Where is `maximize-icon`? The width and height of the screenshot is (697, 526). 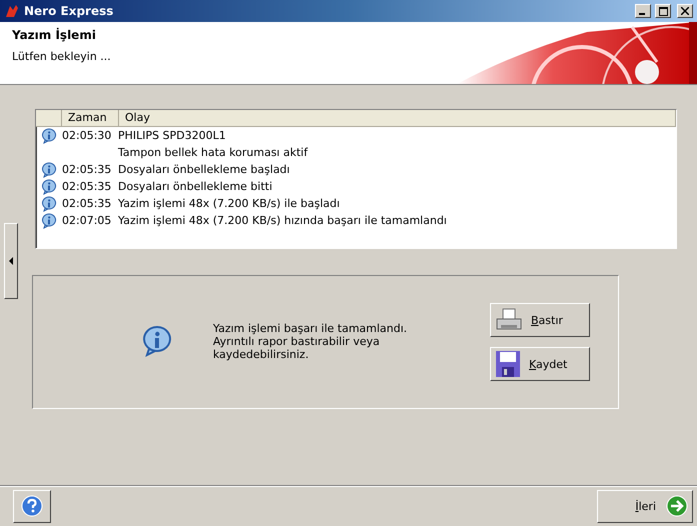
maximize-icon is located at coordinates (663, 11).